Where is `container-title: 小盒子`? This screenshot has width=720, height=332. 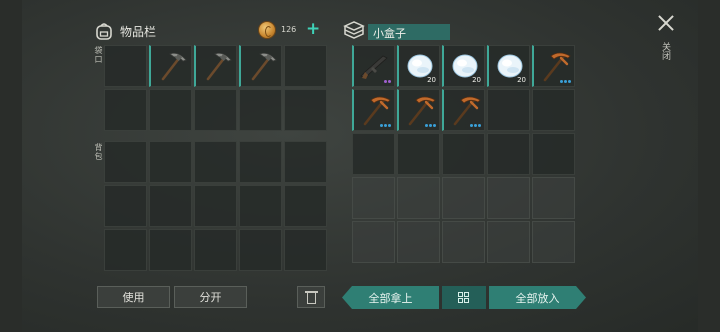
container-title: 小盒子 is located at coordinates (389, 33).